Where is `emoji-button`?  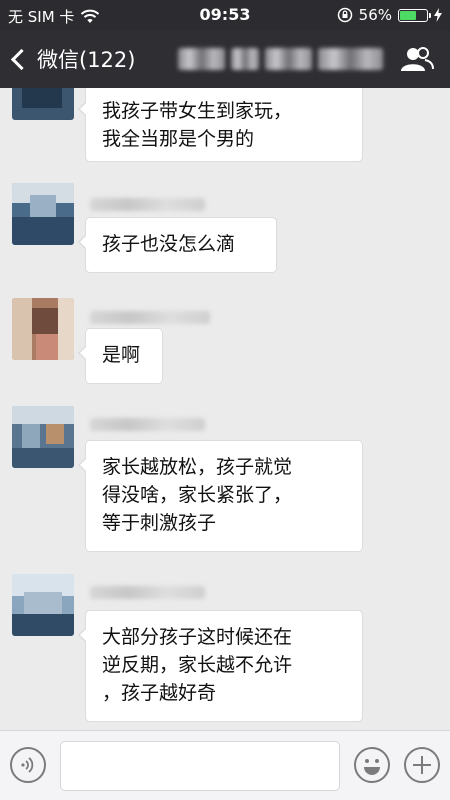 emoji-button is located at coordinates (372, 765).